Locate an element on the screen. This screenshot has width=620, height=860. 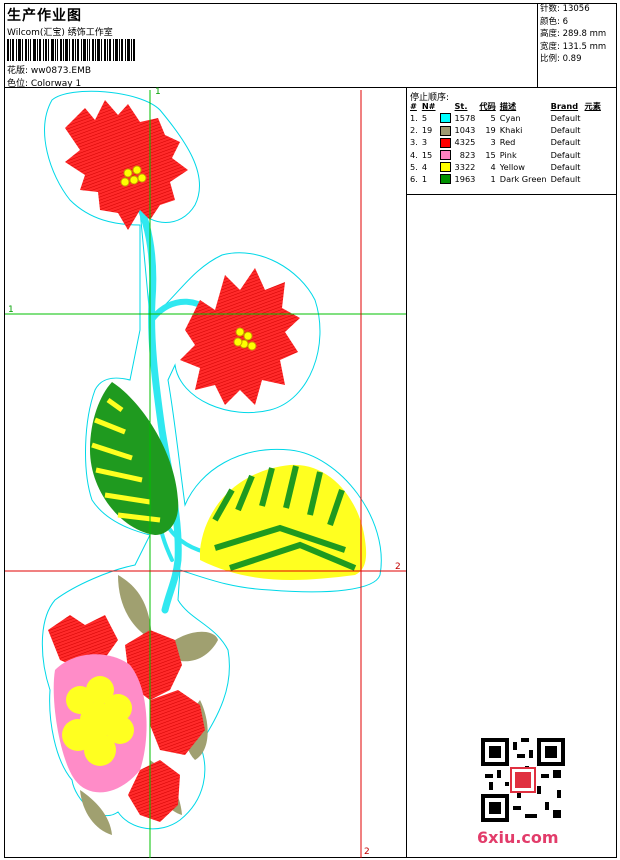
right-leaf is located at coordinates (283, 522).